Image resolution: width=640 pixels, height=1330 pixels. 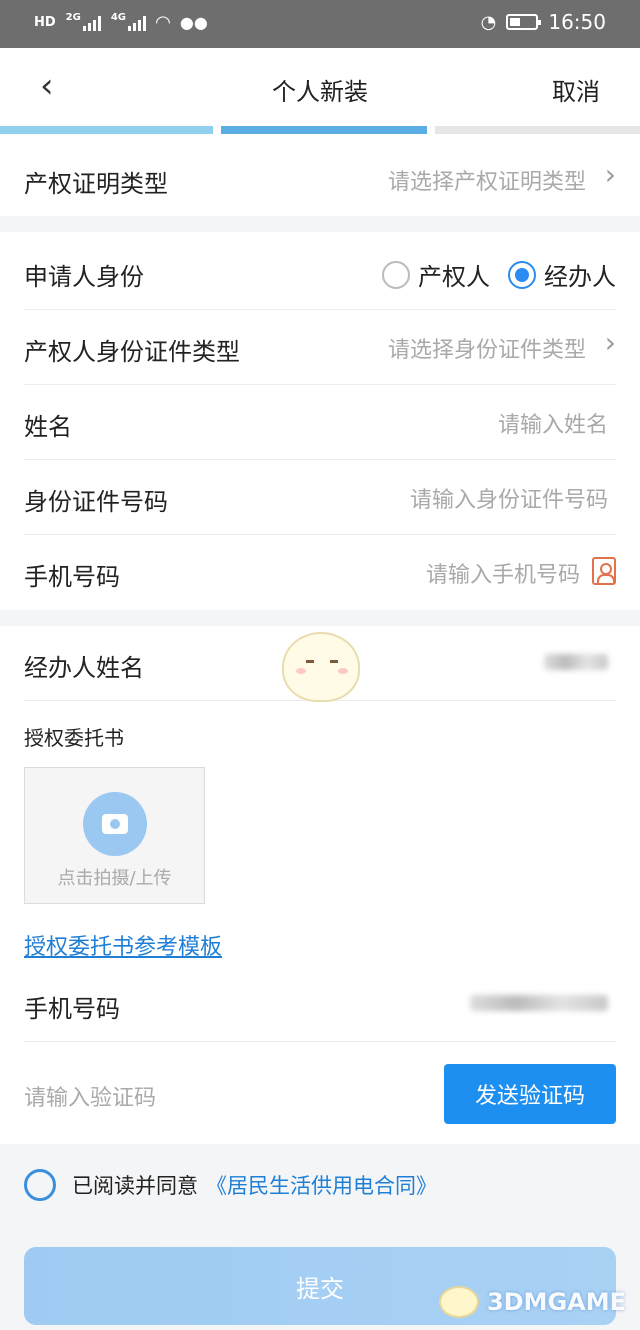 What do you see at coordinates (115, 824) in the screenshot?
I see `camera-icon` at bounding box center [115, 824].